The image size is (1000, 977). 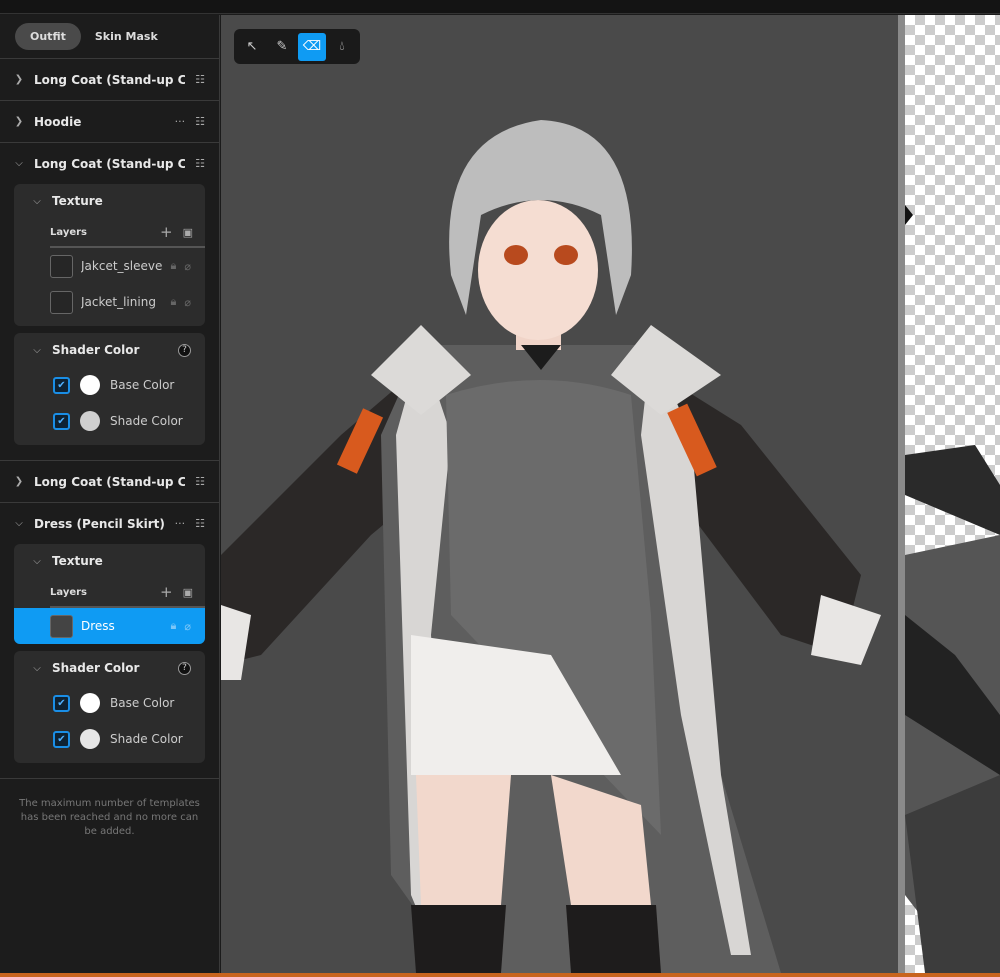 I want to click on pen-tool-button: ✎, so click(x=282, y=47).